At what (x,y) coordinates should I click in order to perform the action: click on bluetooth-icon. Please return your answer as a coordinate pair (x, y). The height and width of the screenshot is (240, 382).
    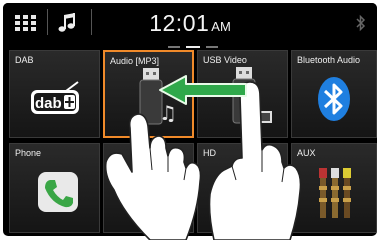
    Looking at the image, I should click on (334, 99).